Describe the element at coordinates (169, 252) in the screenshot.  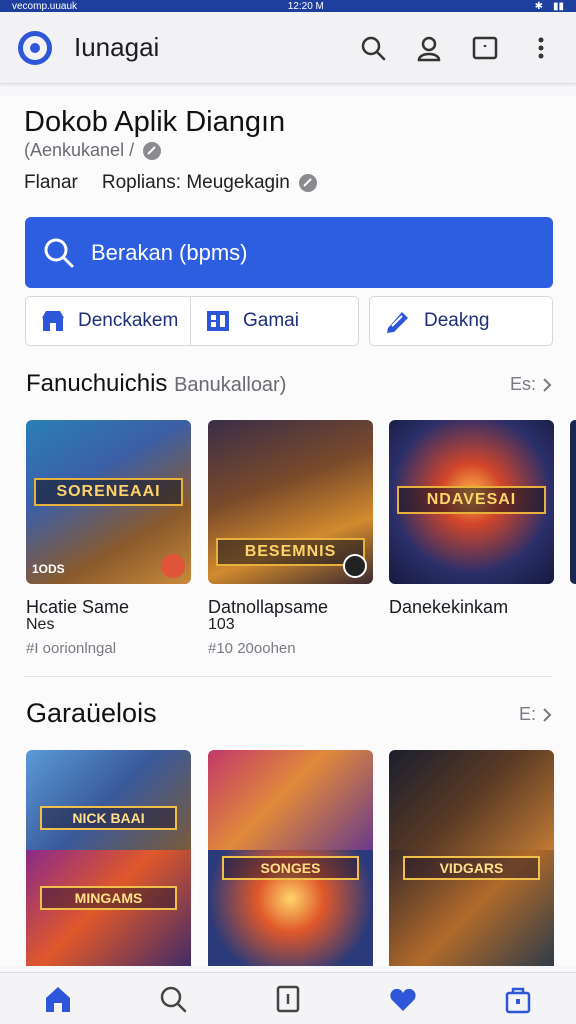
I see `search-placeholder: Berakan (bpms)` at that location.